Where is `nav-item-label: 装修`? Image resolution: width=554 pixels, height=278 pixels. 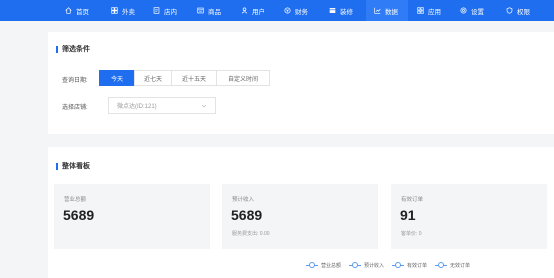
nav-item-label: 装修 is located at coordinates (346, 12).